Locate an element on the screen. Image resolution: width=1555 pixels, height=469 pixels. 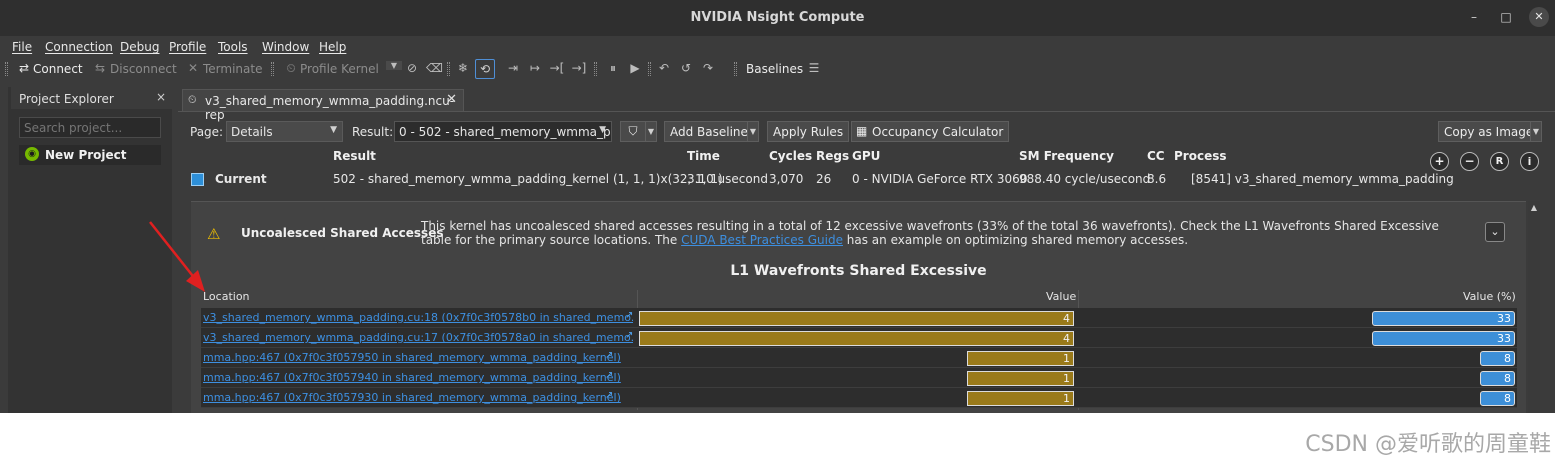
watermark: CSDN @爱听歌的周童鞋 is located at coordinates (1428, 444).